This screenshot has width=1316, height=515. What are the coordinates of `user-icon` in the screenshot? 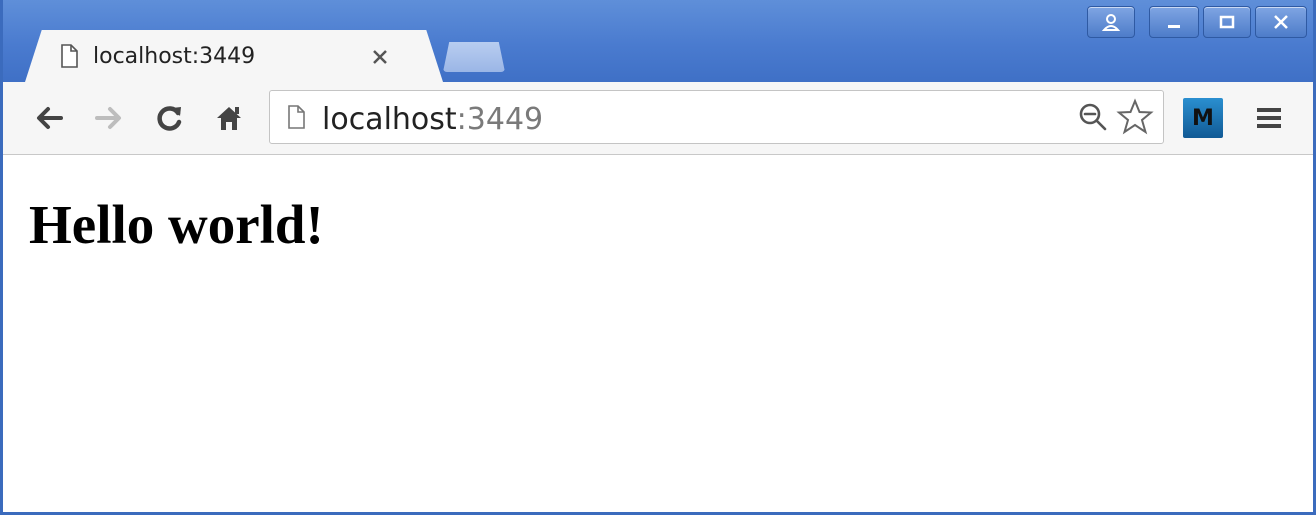 It's located at (1111, 22).